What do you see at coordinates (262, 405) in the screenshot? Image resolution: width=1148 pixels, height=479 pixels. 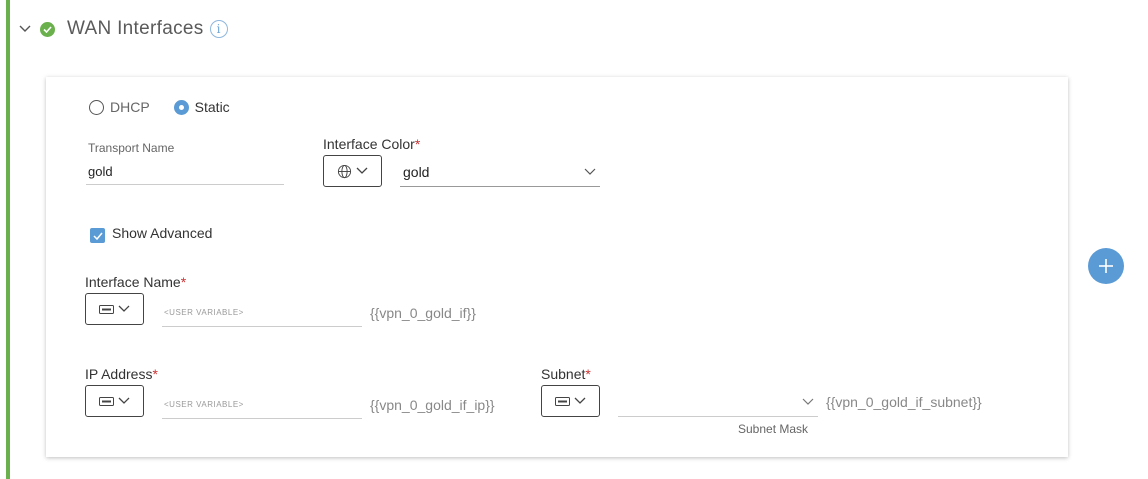 I see `ip-address-input` at bounding box center [262, 405].